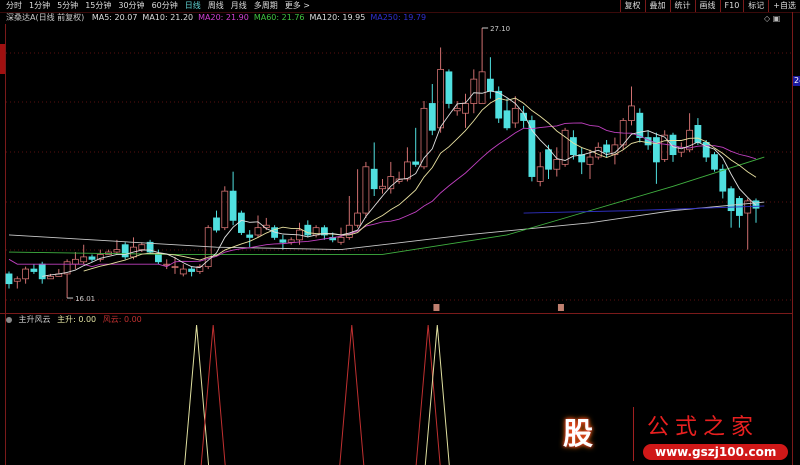 The height and width of the screenshot is (465, 800). Describe the element at coordinates (500, 29) in the screenshot. I see `high-price-label: 27.10` at that location.